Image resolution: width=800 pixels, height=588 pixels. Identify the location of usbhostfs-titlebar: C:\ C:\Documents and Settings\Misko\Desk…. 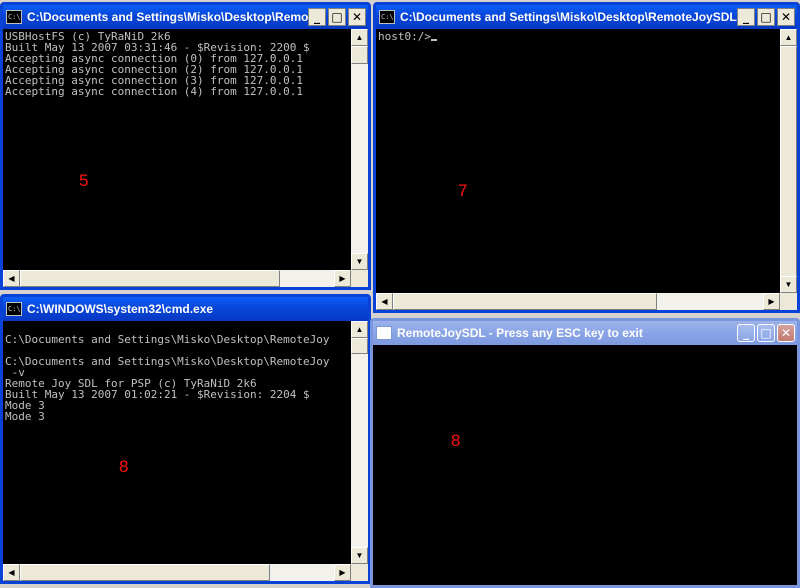
(185, 17).